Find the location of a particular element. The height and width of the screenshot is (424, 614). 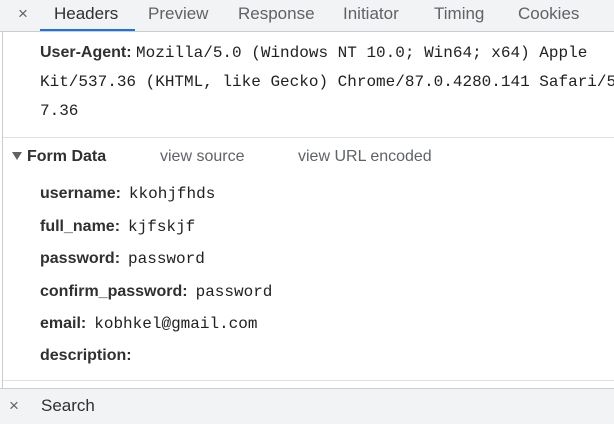

tab-response: Response is located at coordinates (276, 15).